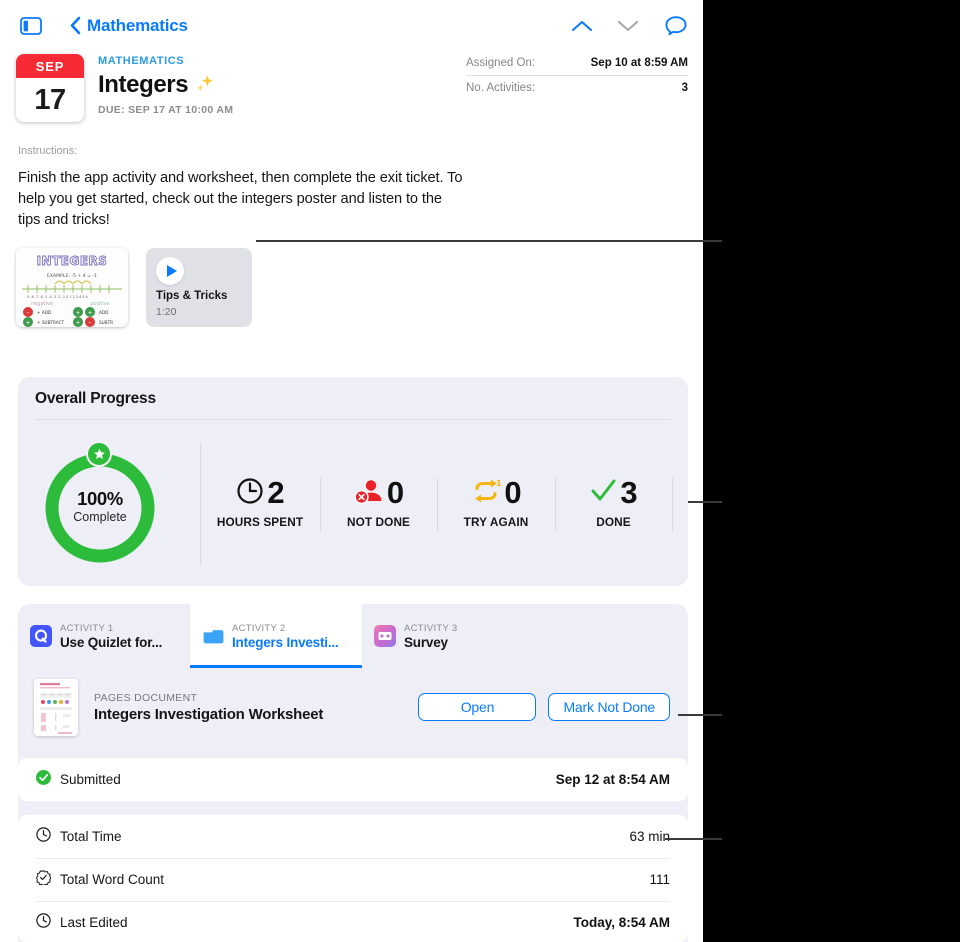 This screenshot has width=960, height=942. What do you see at coordinates (676, 26) in the screenshot?
I see `comment-bubble-icon` at bounding box center [676, 26].